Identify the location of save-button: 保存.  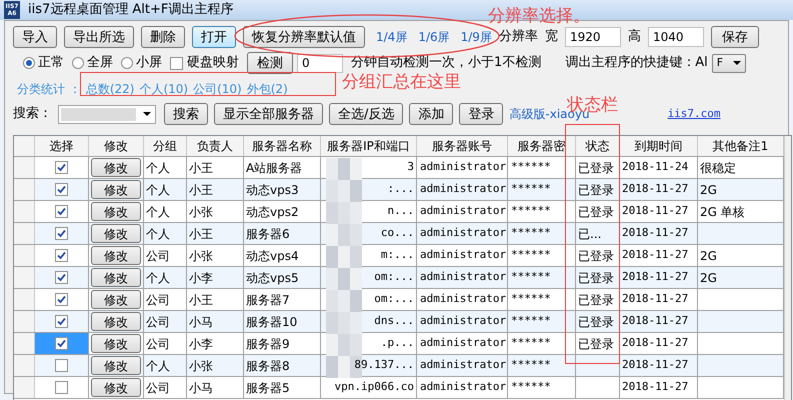
(734, 37).